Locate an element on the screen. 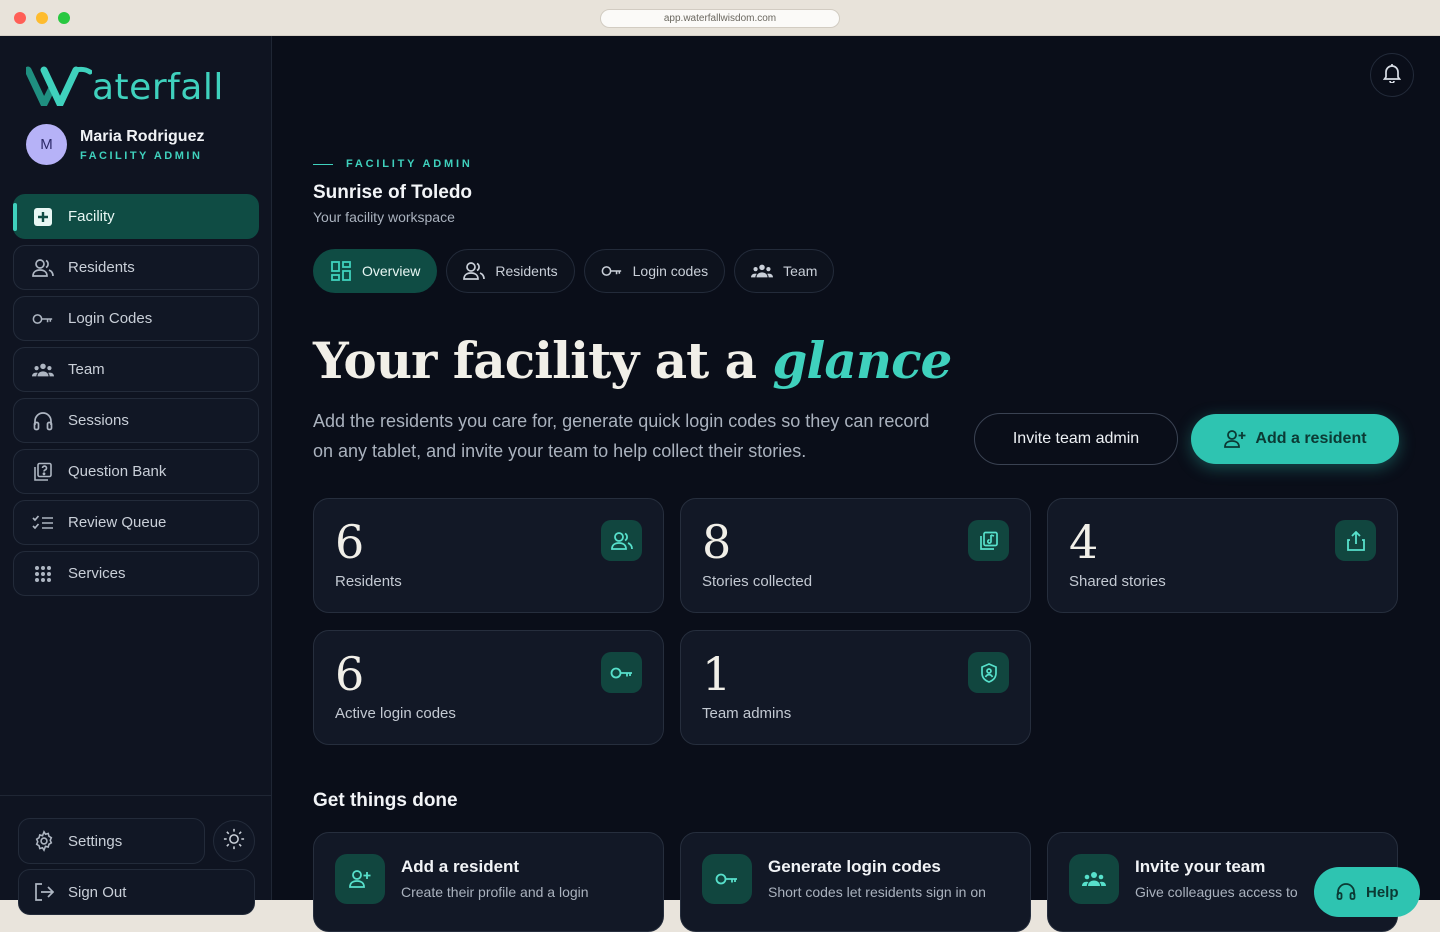 This screenshot has width=1440, height=932. facility-name: Sunrise of Toledo is located at coordinates (393, 192).